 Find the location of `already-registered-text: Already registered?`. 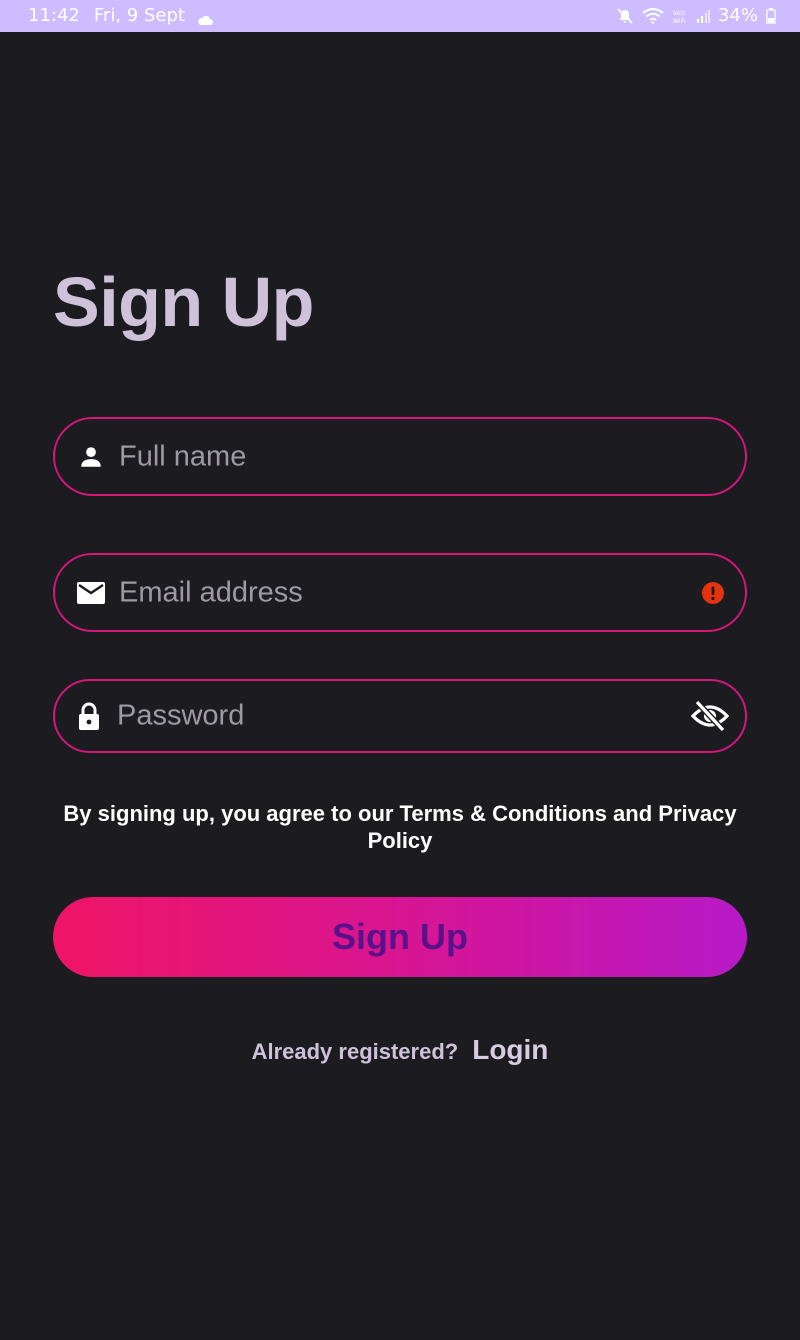

already-registered-text: Already registered? is located at coordinates (355, 1051).